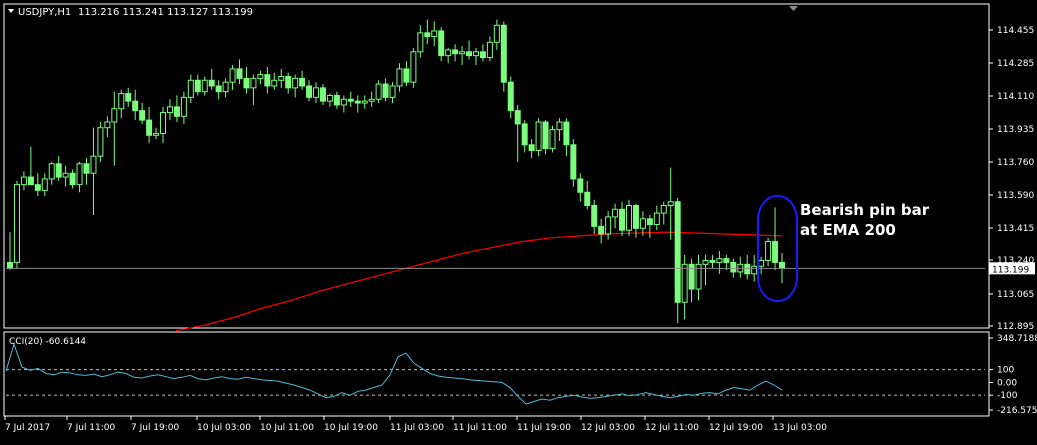  What do you see at coordinates (351, 428) in the screenshot?
I see `x-tick-label: 10 Jul 19:00` at bounding box center [351, 428].